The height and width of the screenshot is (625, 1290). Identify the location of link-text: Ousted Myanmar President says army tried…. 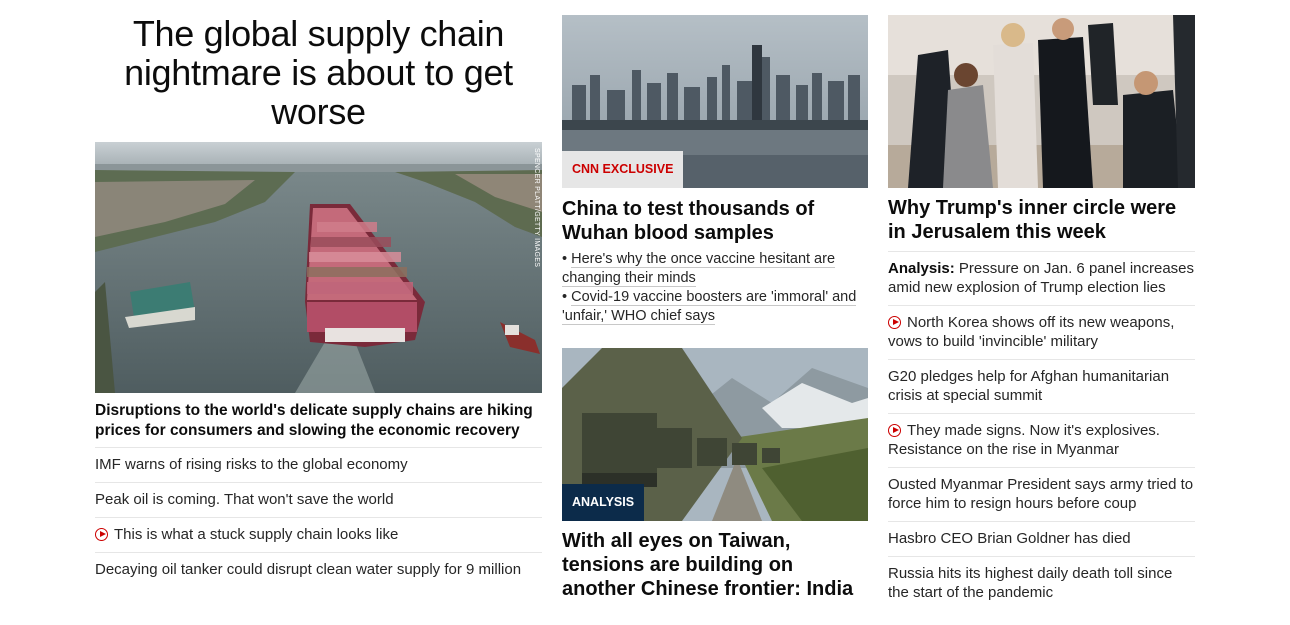
(1041, 494).